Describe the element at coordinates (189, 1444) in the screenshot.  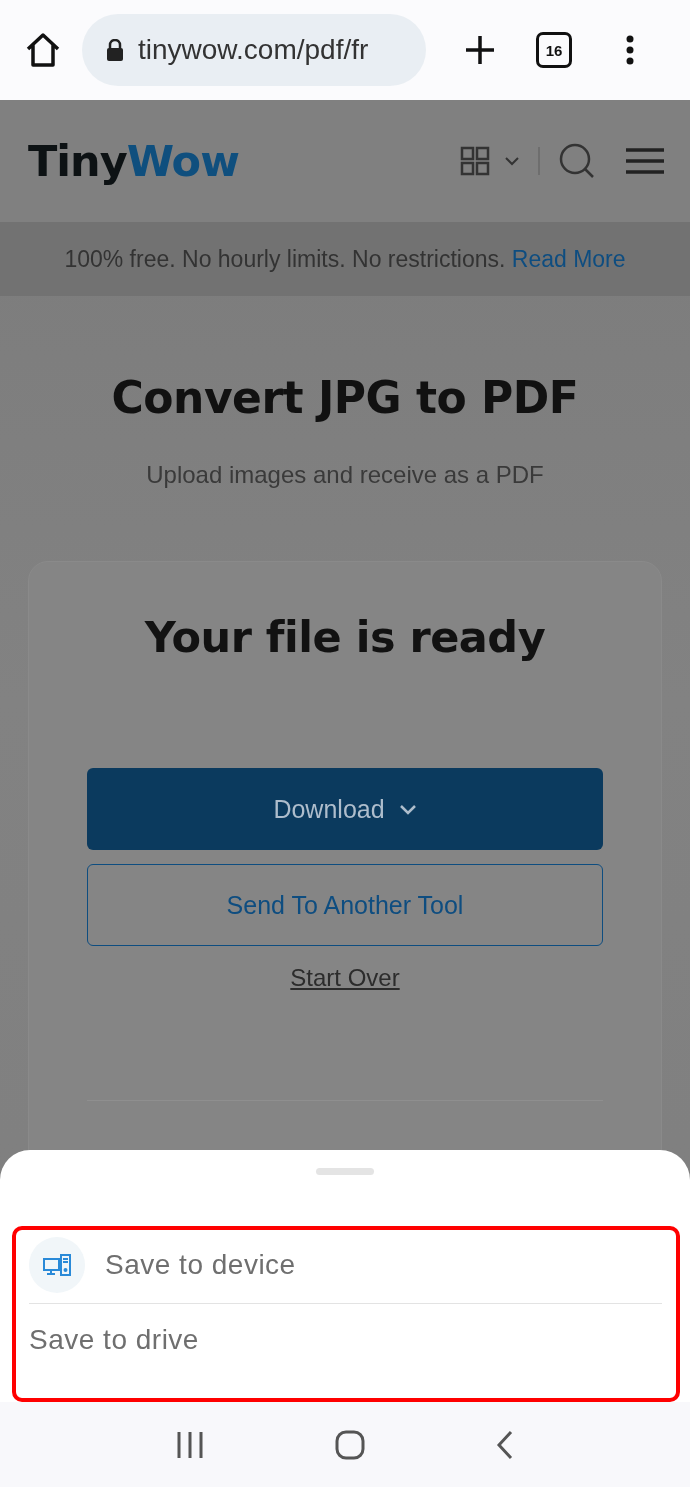
I see `recent-apps-icon` at that location.